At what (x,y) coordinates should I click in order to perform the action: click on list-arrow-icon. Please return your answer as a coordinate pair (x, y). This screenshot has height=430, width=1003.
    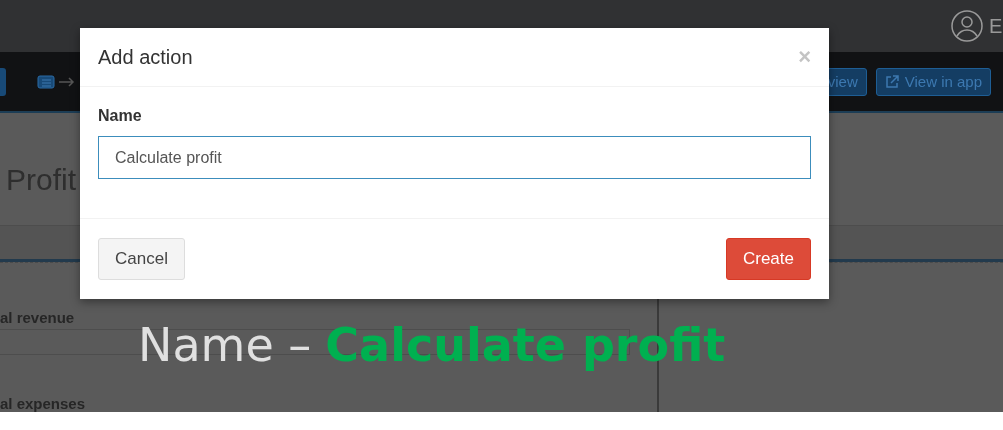
    Looking at the image, I should click on (57, 81).